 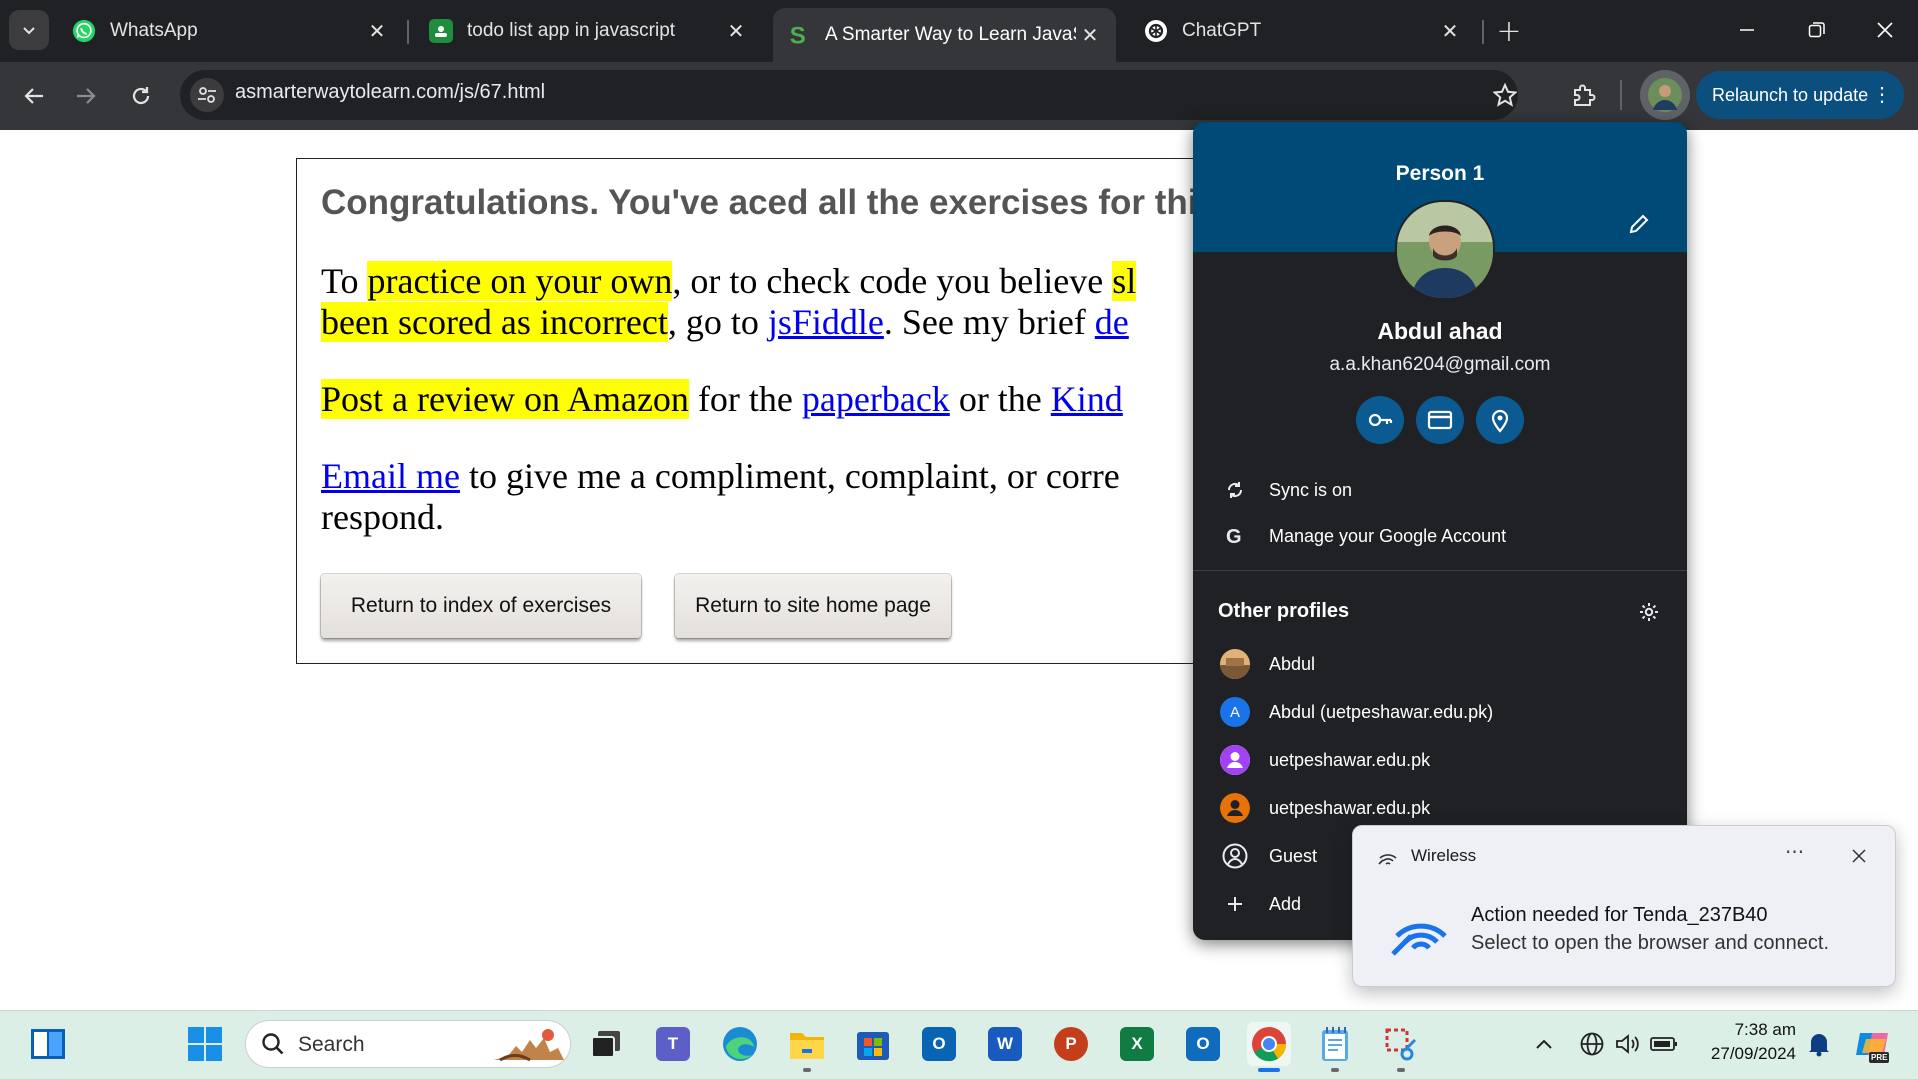 I want to click on start-button, so click(x=205, y=1044).